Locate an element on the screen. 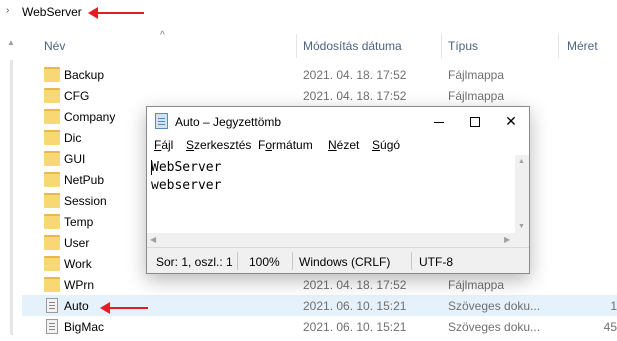  file-row: WPrn 2021. 04. 18. 17:52 Fájlmappa is located at coordinates (319, 284).